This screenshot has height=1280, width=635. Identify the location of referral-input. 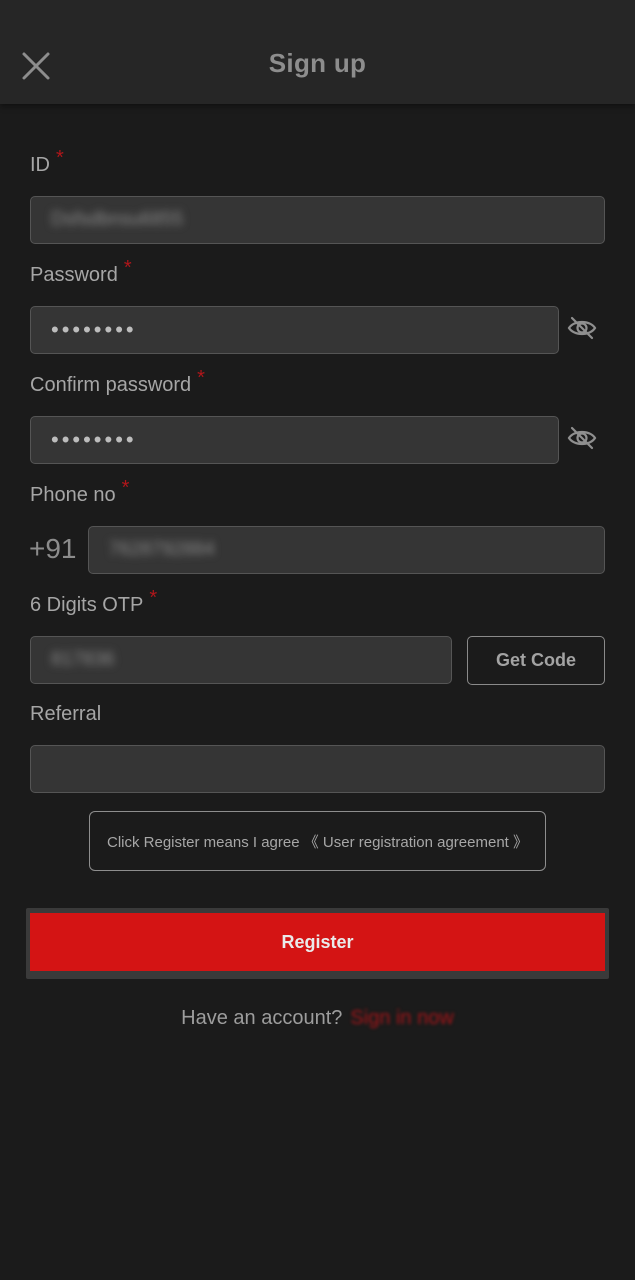
(317, 769).